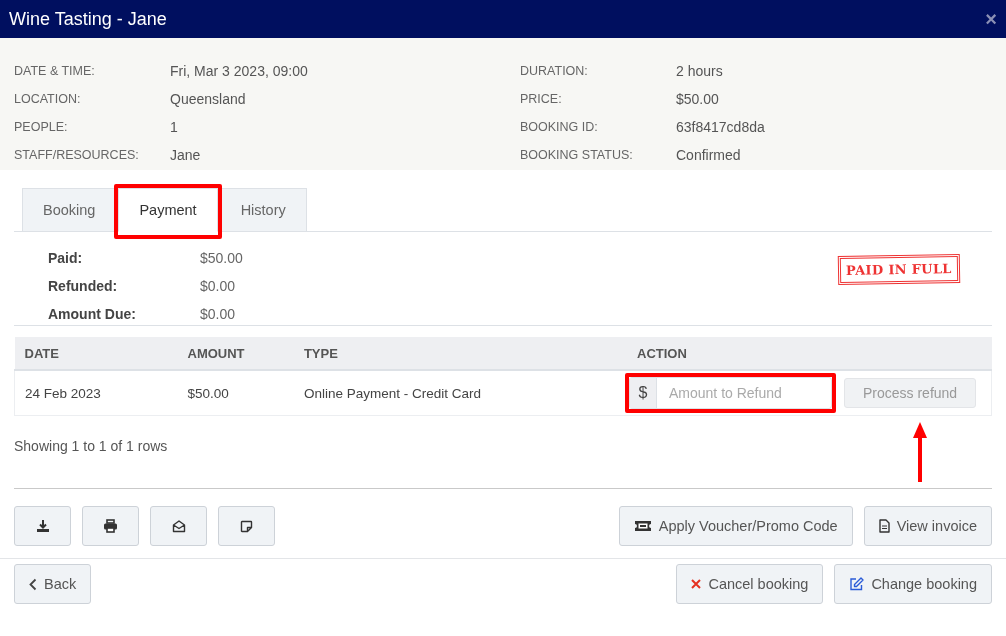 The width and height of the screenshot is (1006, 636). I want to click on column-header: ACTION, so click(809, 353).